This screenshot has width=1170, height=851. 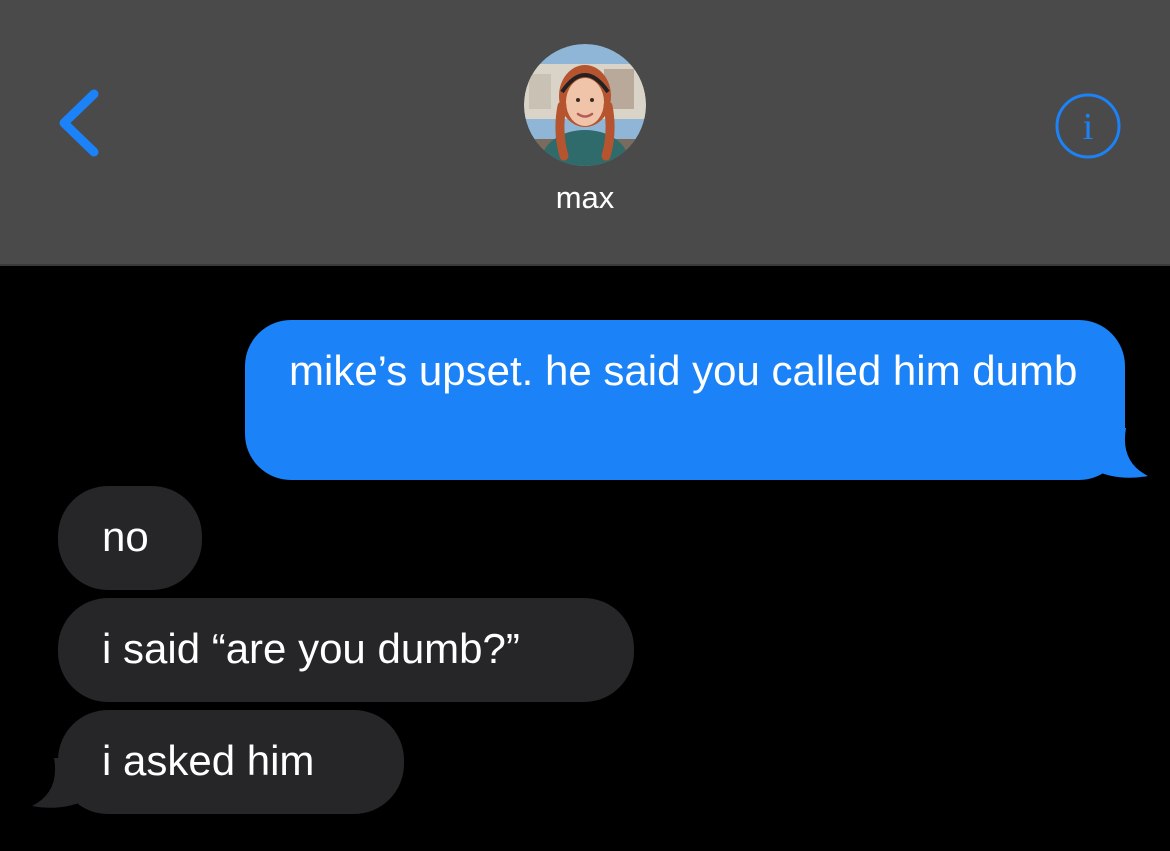 What do you see at coordinates (1119, 453) in the screenshot?
I see `outgoing-bubble-tail` at bounding box center [1119, 453].